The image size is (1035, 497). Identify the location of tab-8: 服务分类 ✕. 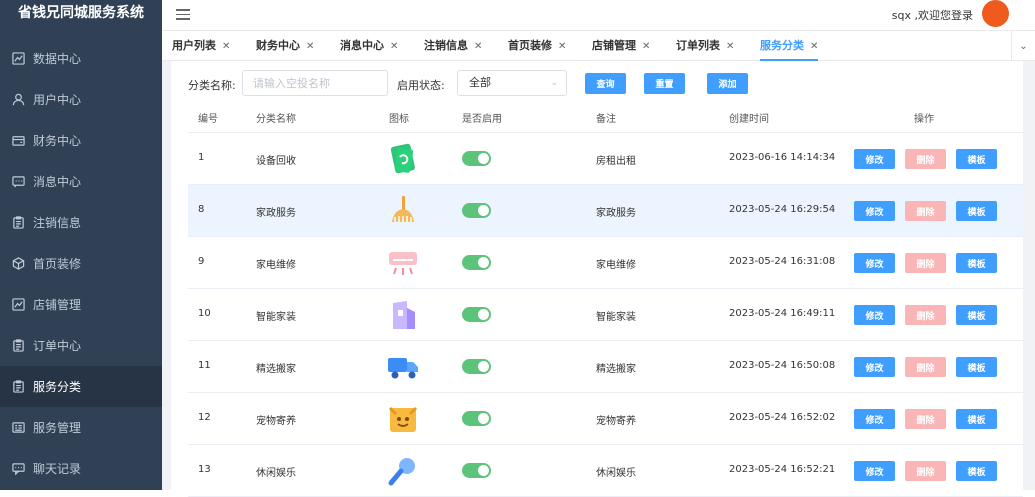
(789, 46).